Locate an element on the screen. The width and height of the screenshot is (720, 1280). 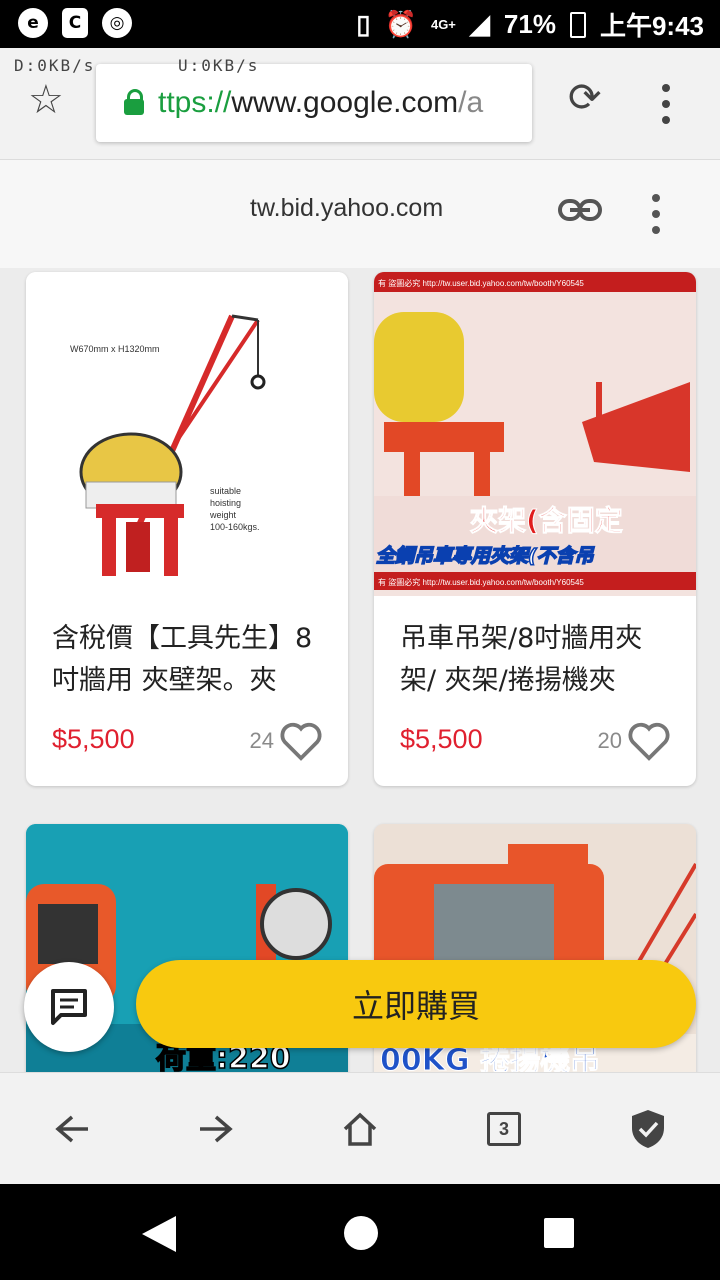
alarm-icon: ⏰ is located at coordinates (400, 24).